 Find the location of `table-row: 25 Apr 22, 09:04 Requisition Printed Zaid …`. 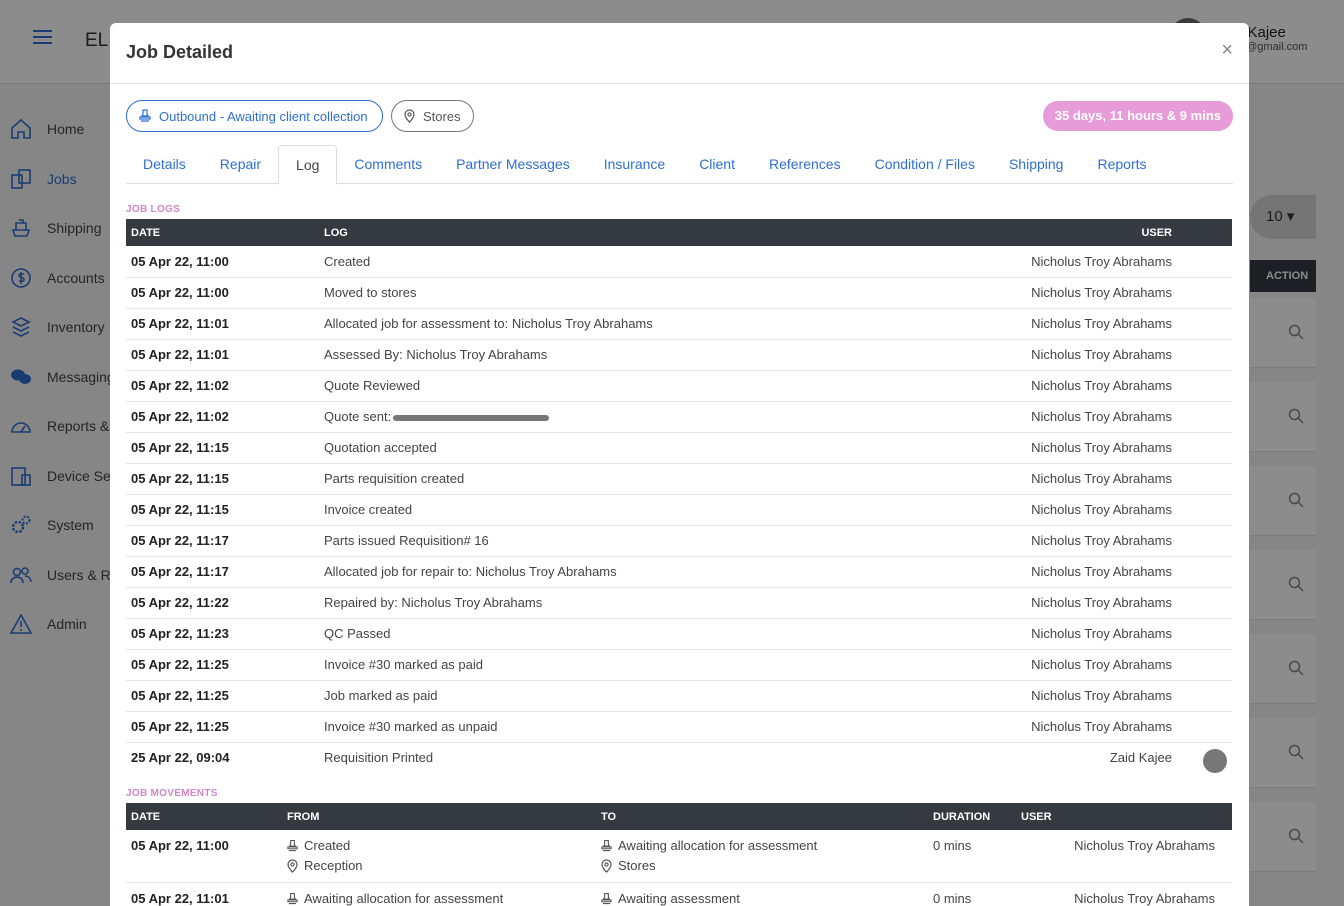

table-row: 25 Apr 22, 09:04 Requisition Printed Zaid … is located at coordinates (679, 757).